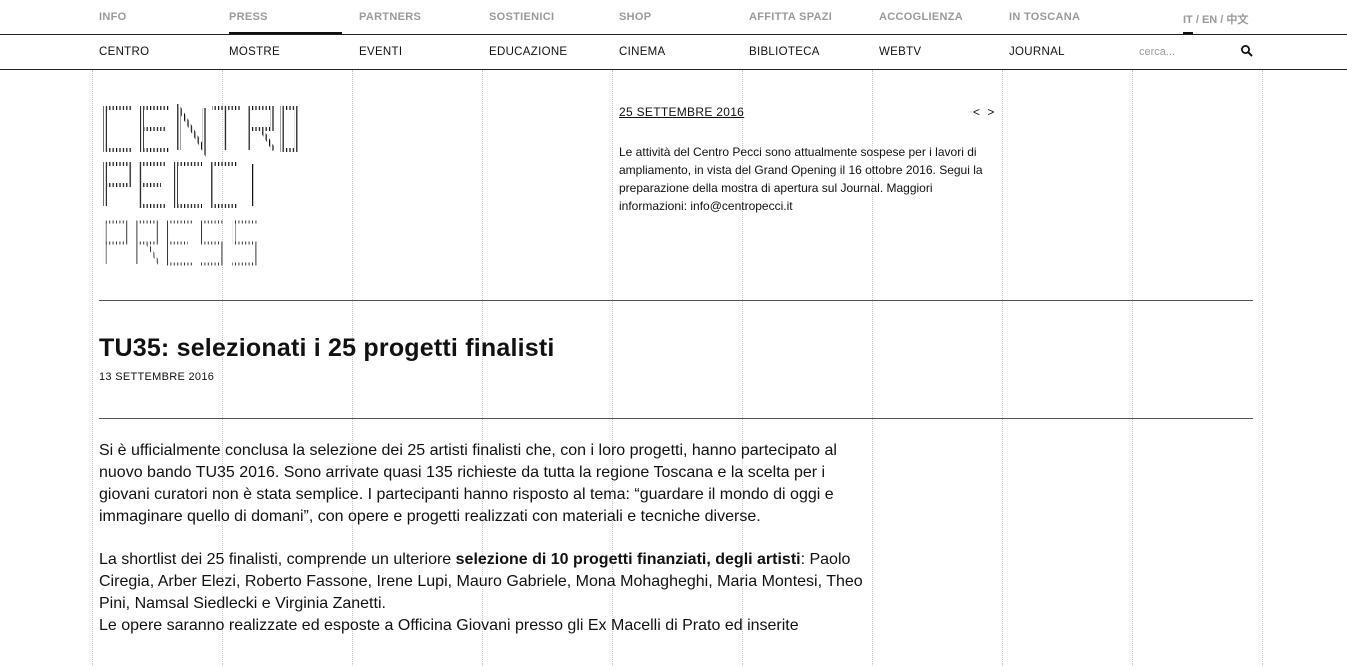  I want to click on centro-pecci-press-logo, so click(199, 186).